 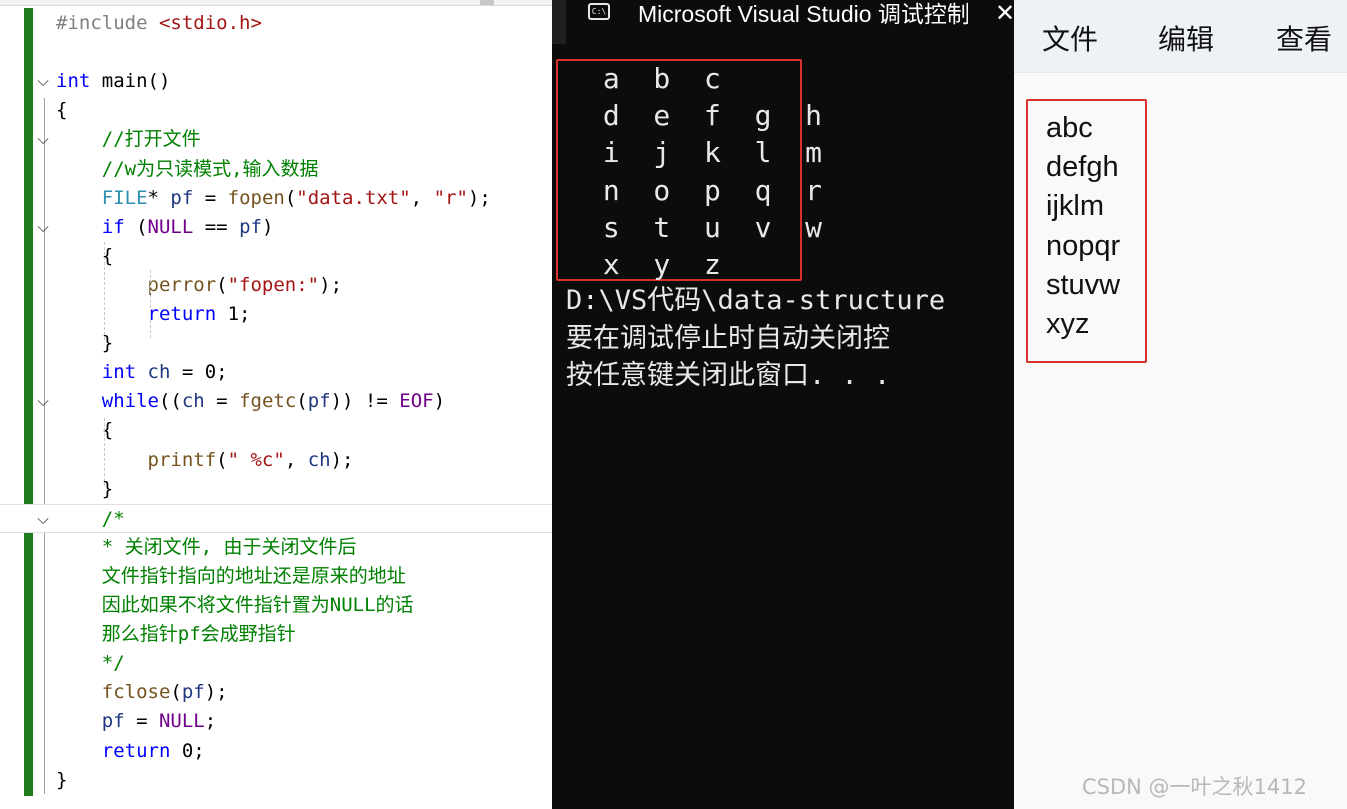 What do you see at coordinates (276, 314) in the screenshot?
I see `code-line: return 1;` at bounding box center [276, 314].